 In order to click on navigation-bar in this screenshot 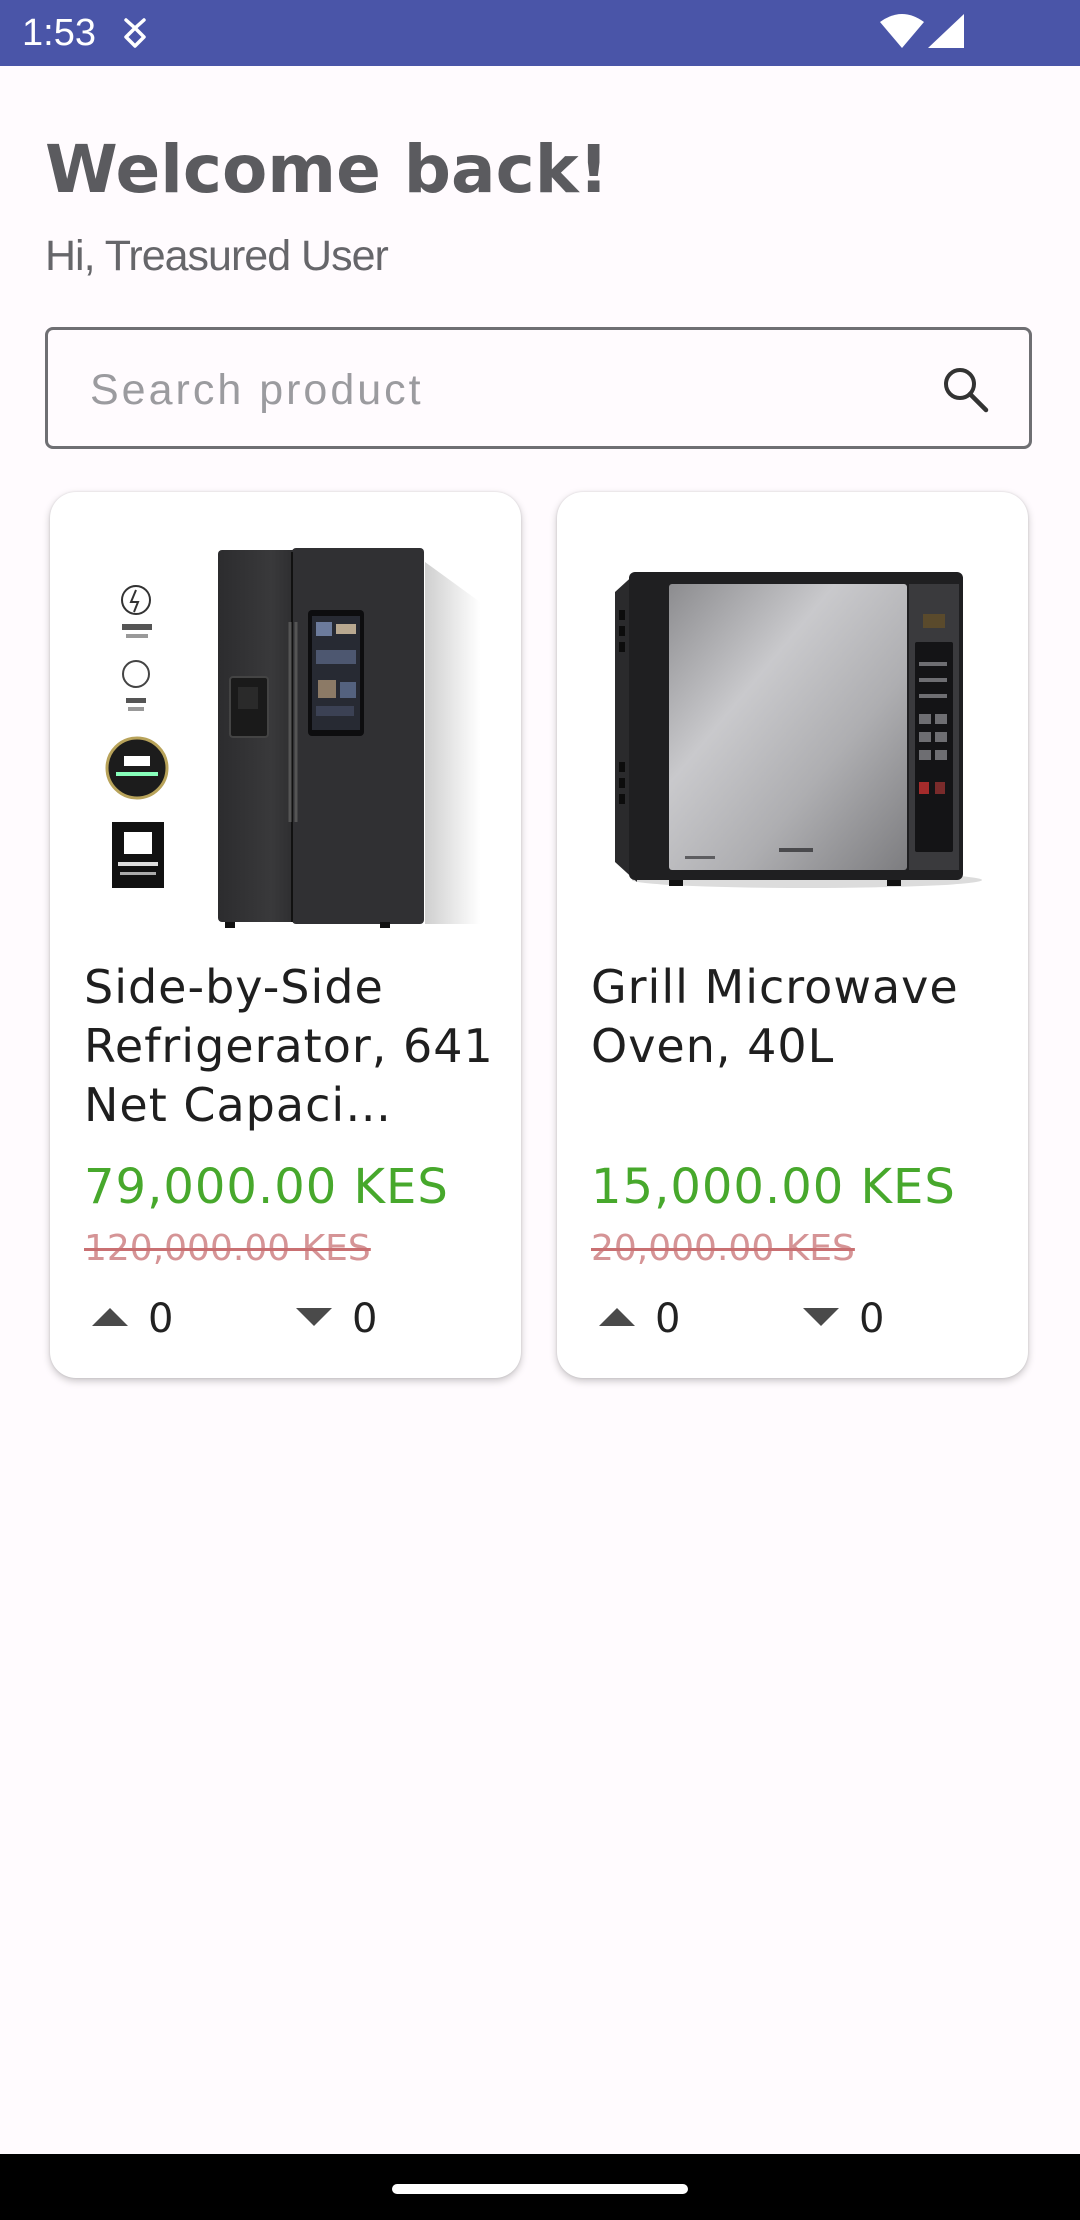, I will do `click(540, 2187)`.